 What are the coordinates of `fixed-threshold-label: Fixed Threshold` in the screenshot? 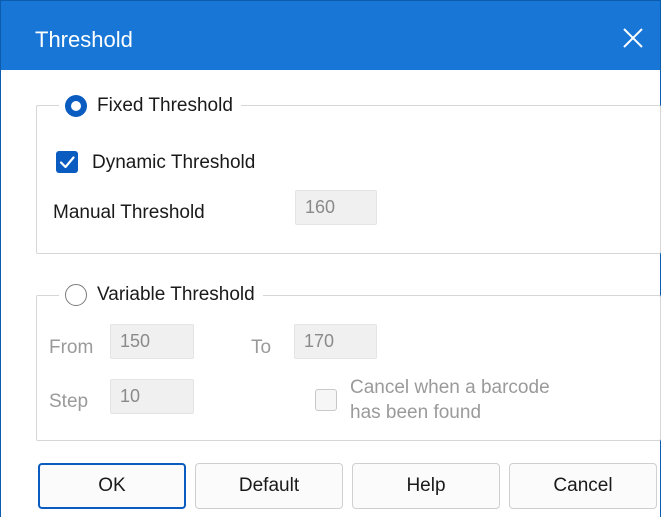 It's located at (165, 105).